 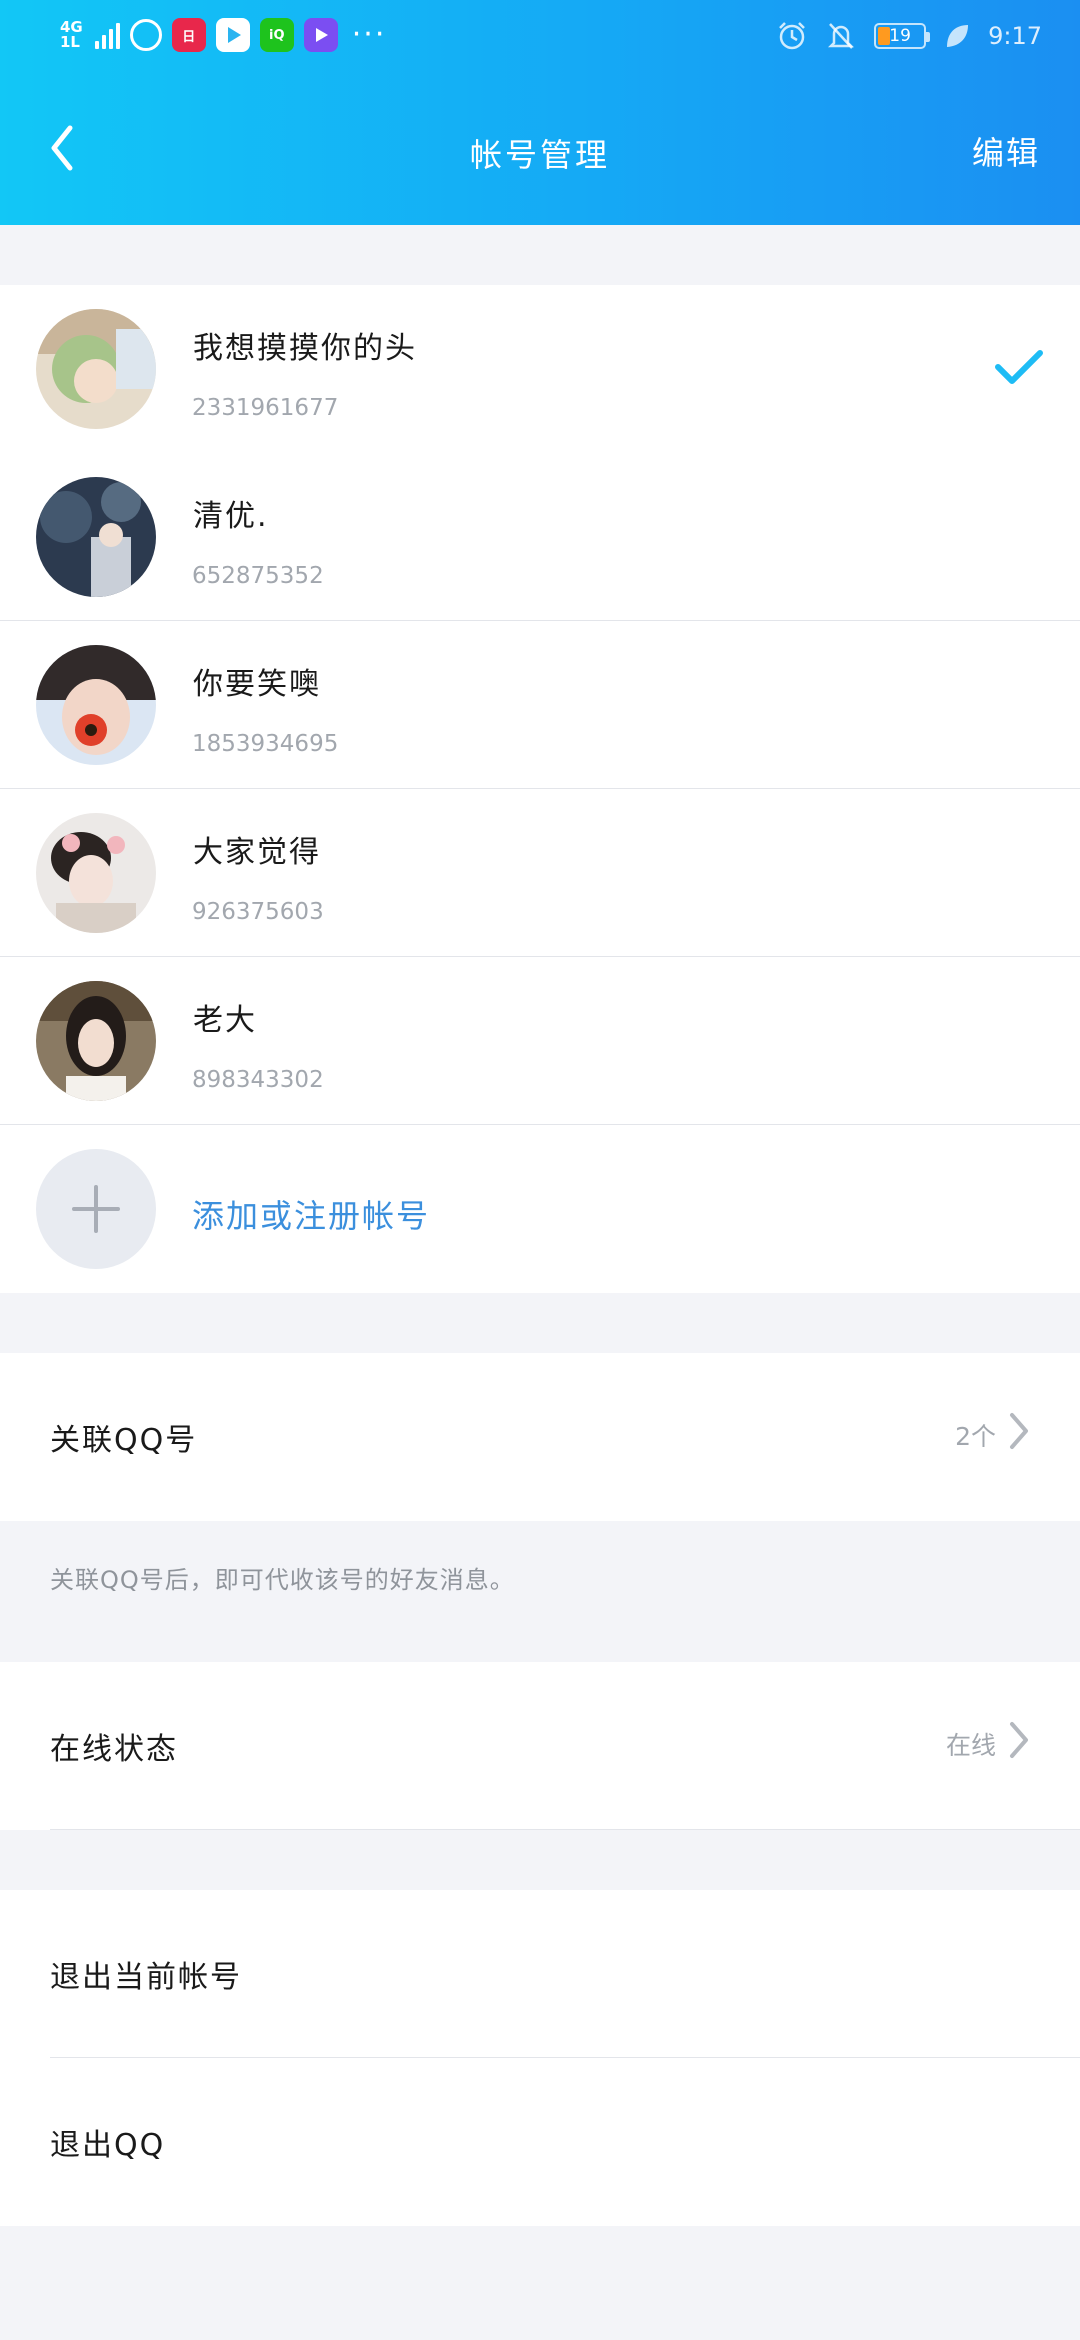 What do you see at coordinates (258, 912) in the screenshot?
I see `account-qq-number: 926375603` at bounding box center [258, 912].